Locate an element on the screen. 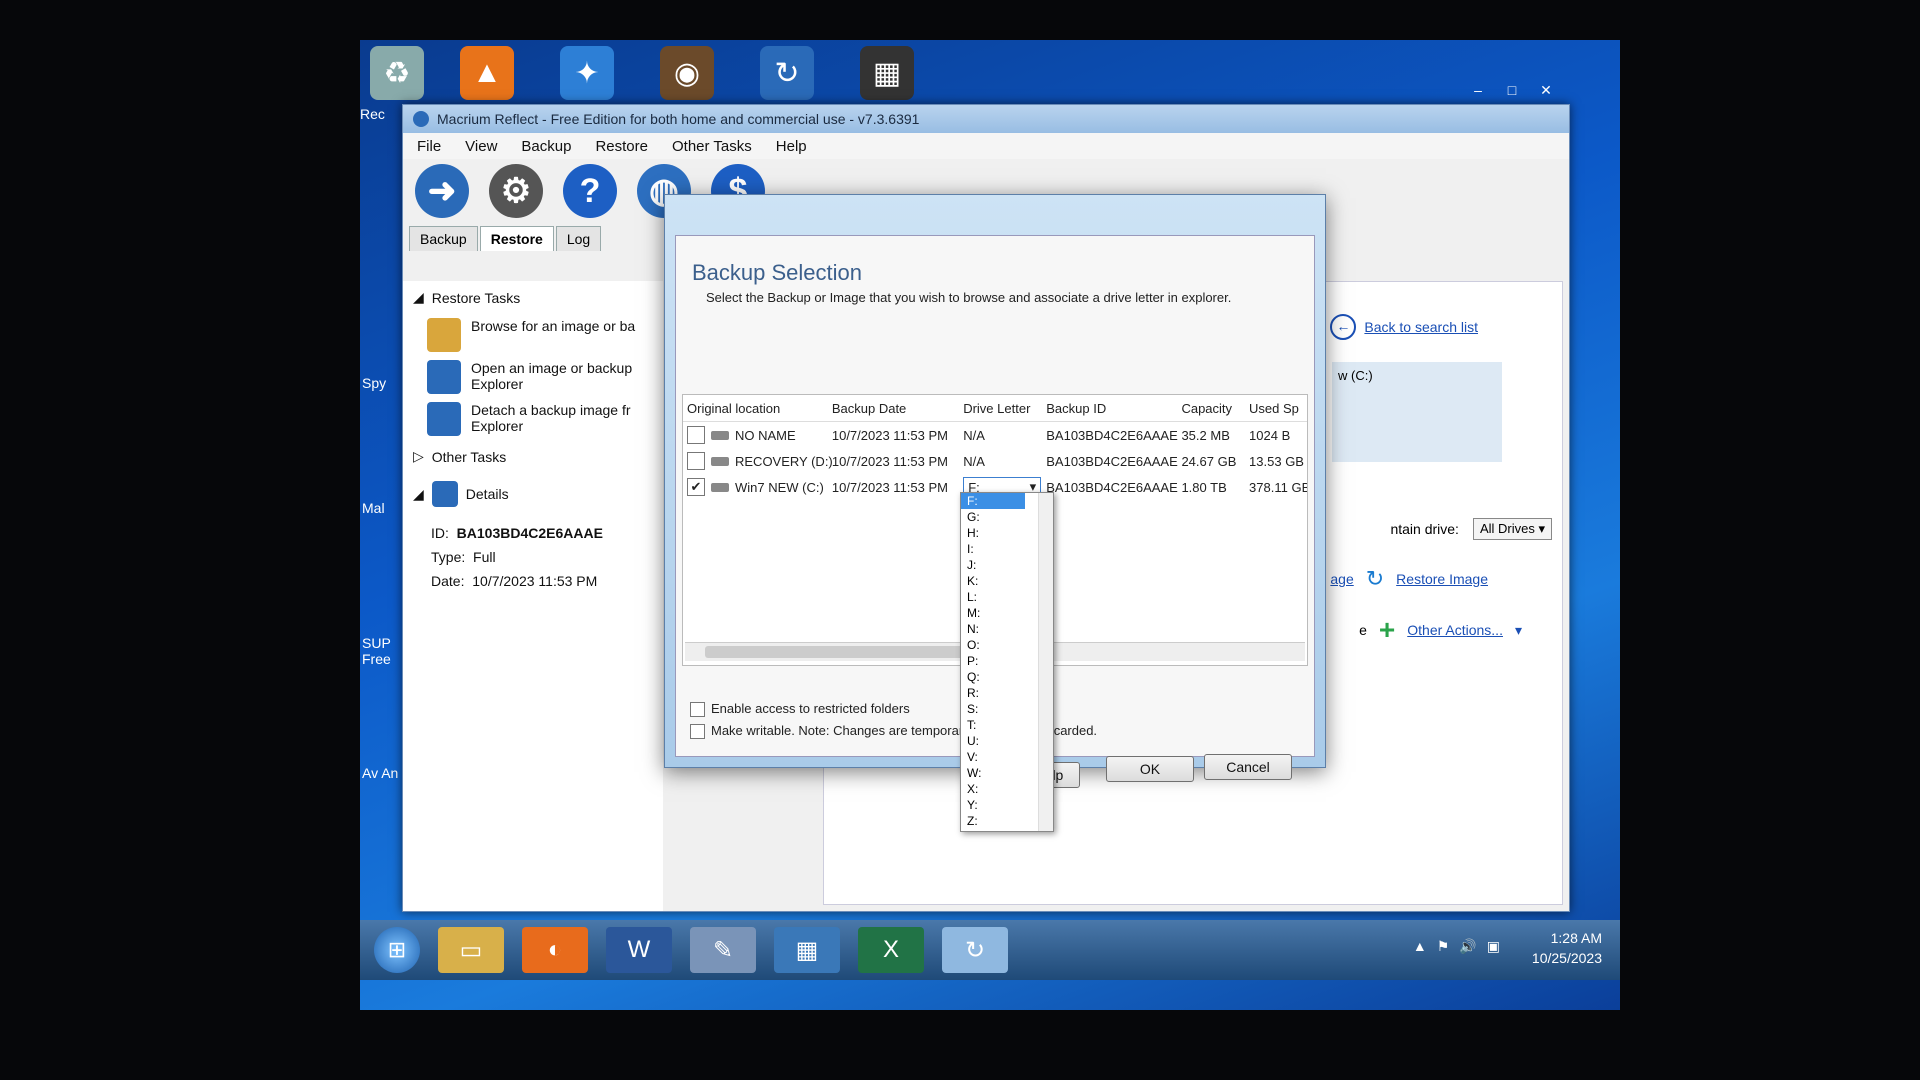  flag-icon: ⚑ is located at coordinates (1443, 946).